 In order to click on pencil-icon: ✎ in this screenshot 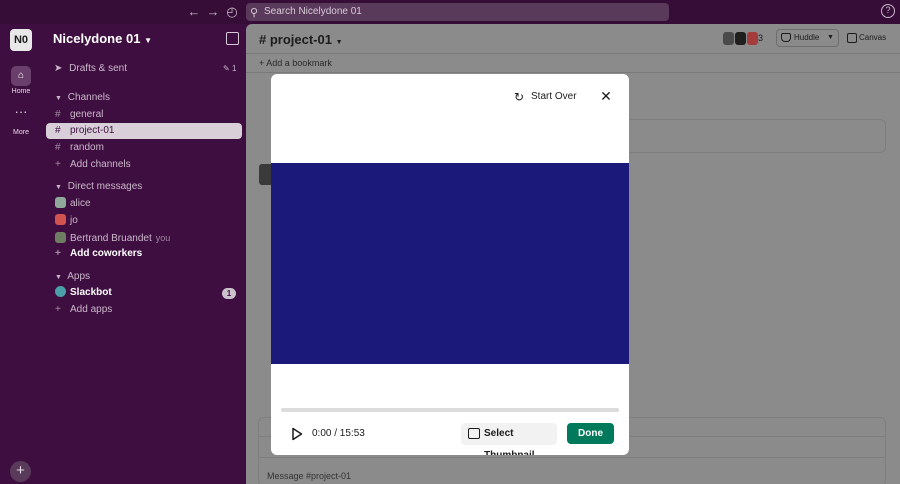, I will do `click(226, 68)`.